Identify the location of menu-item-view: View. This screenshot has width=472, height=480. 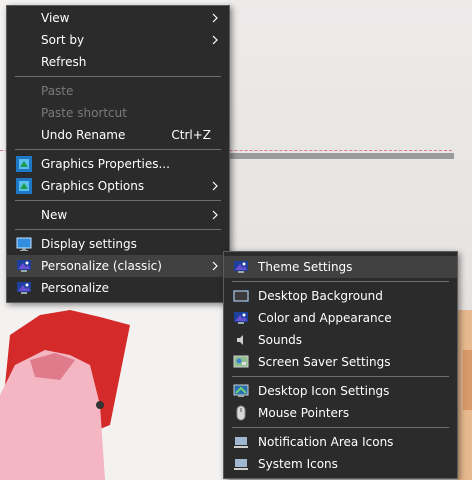
(118, 18).